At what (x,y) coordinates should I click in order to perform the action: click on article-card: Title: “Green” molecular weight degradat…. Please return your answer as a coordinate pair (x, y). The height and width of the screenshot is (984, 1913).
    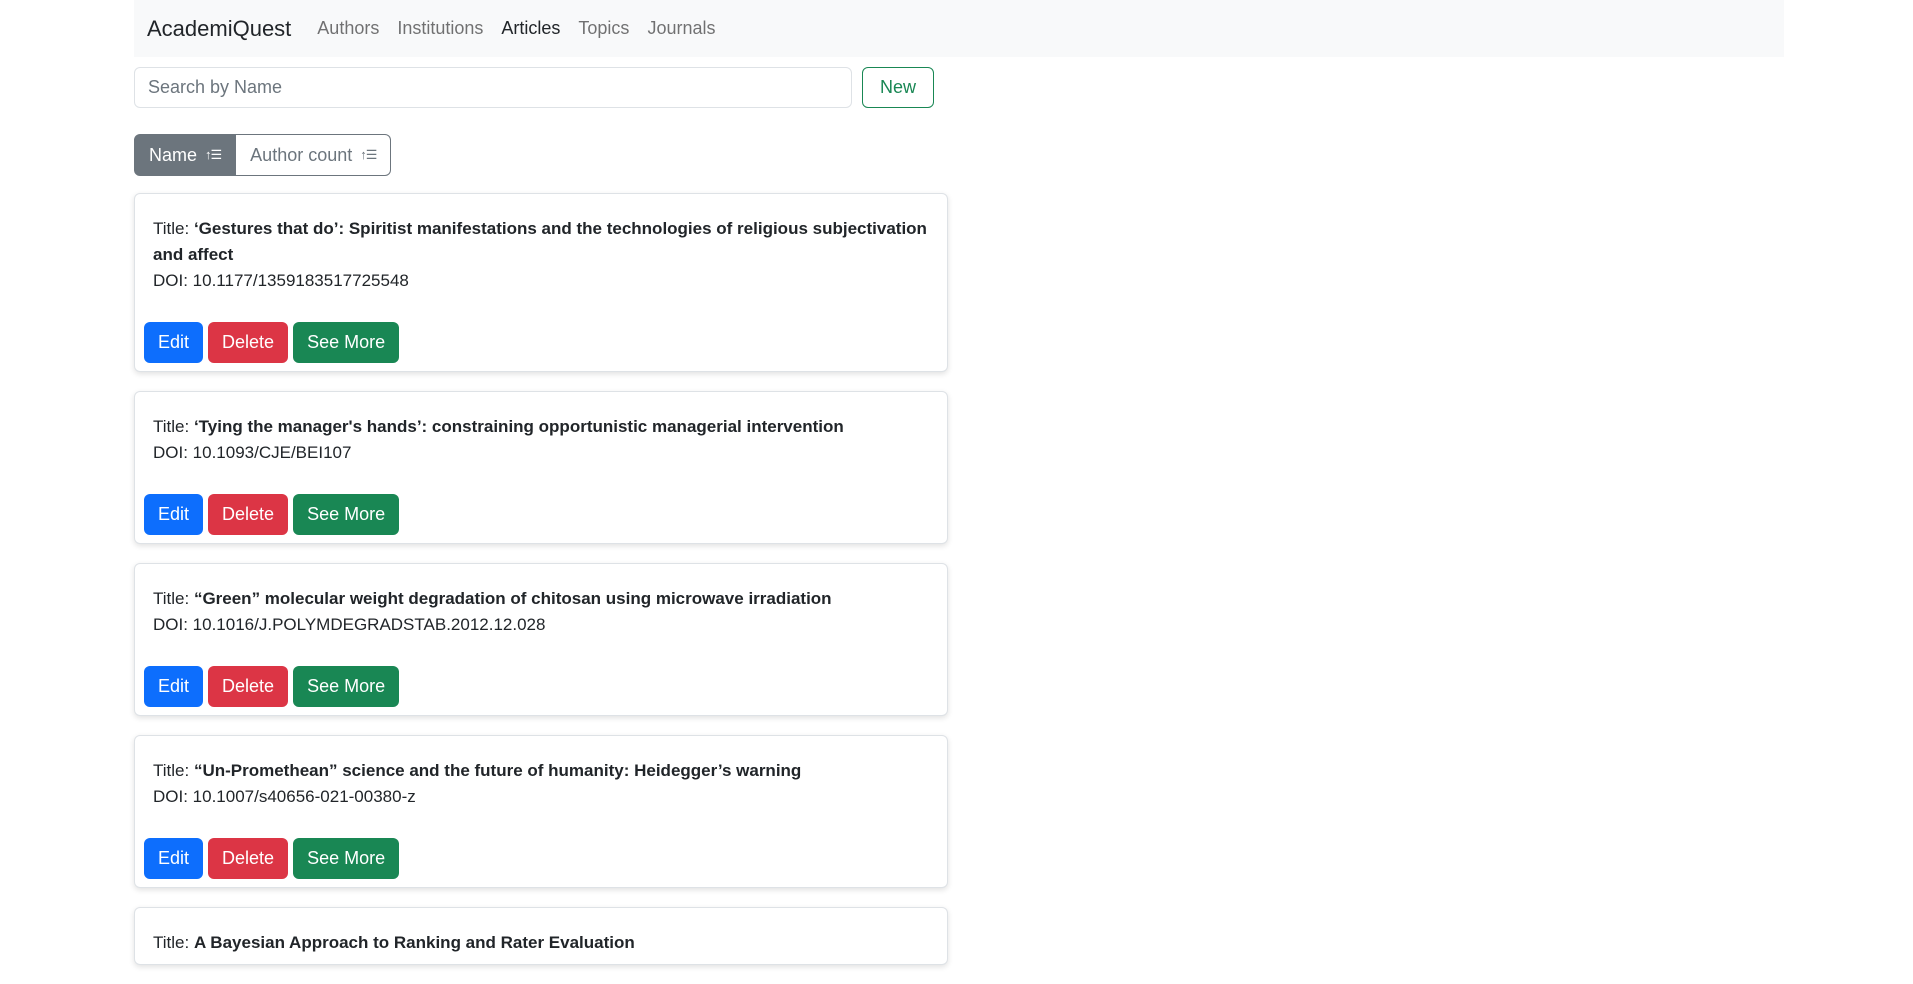
    Looking at the image, I should click on (541, 639).